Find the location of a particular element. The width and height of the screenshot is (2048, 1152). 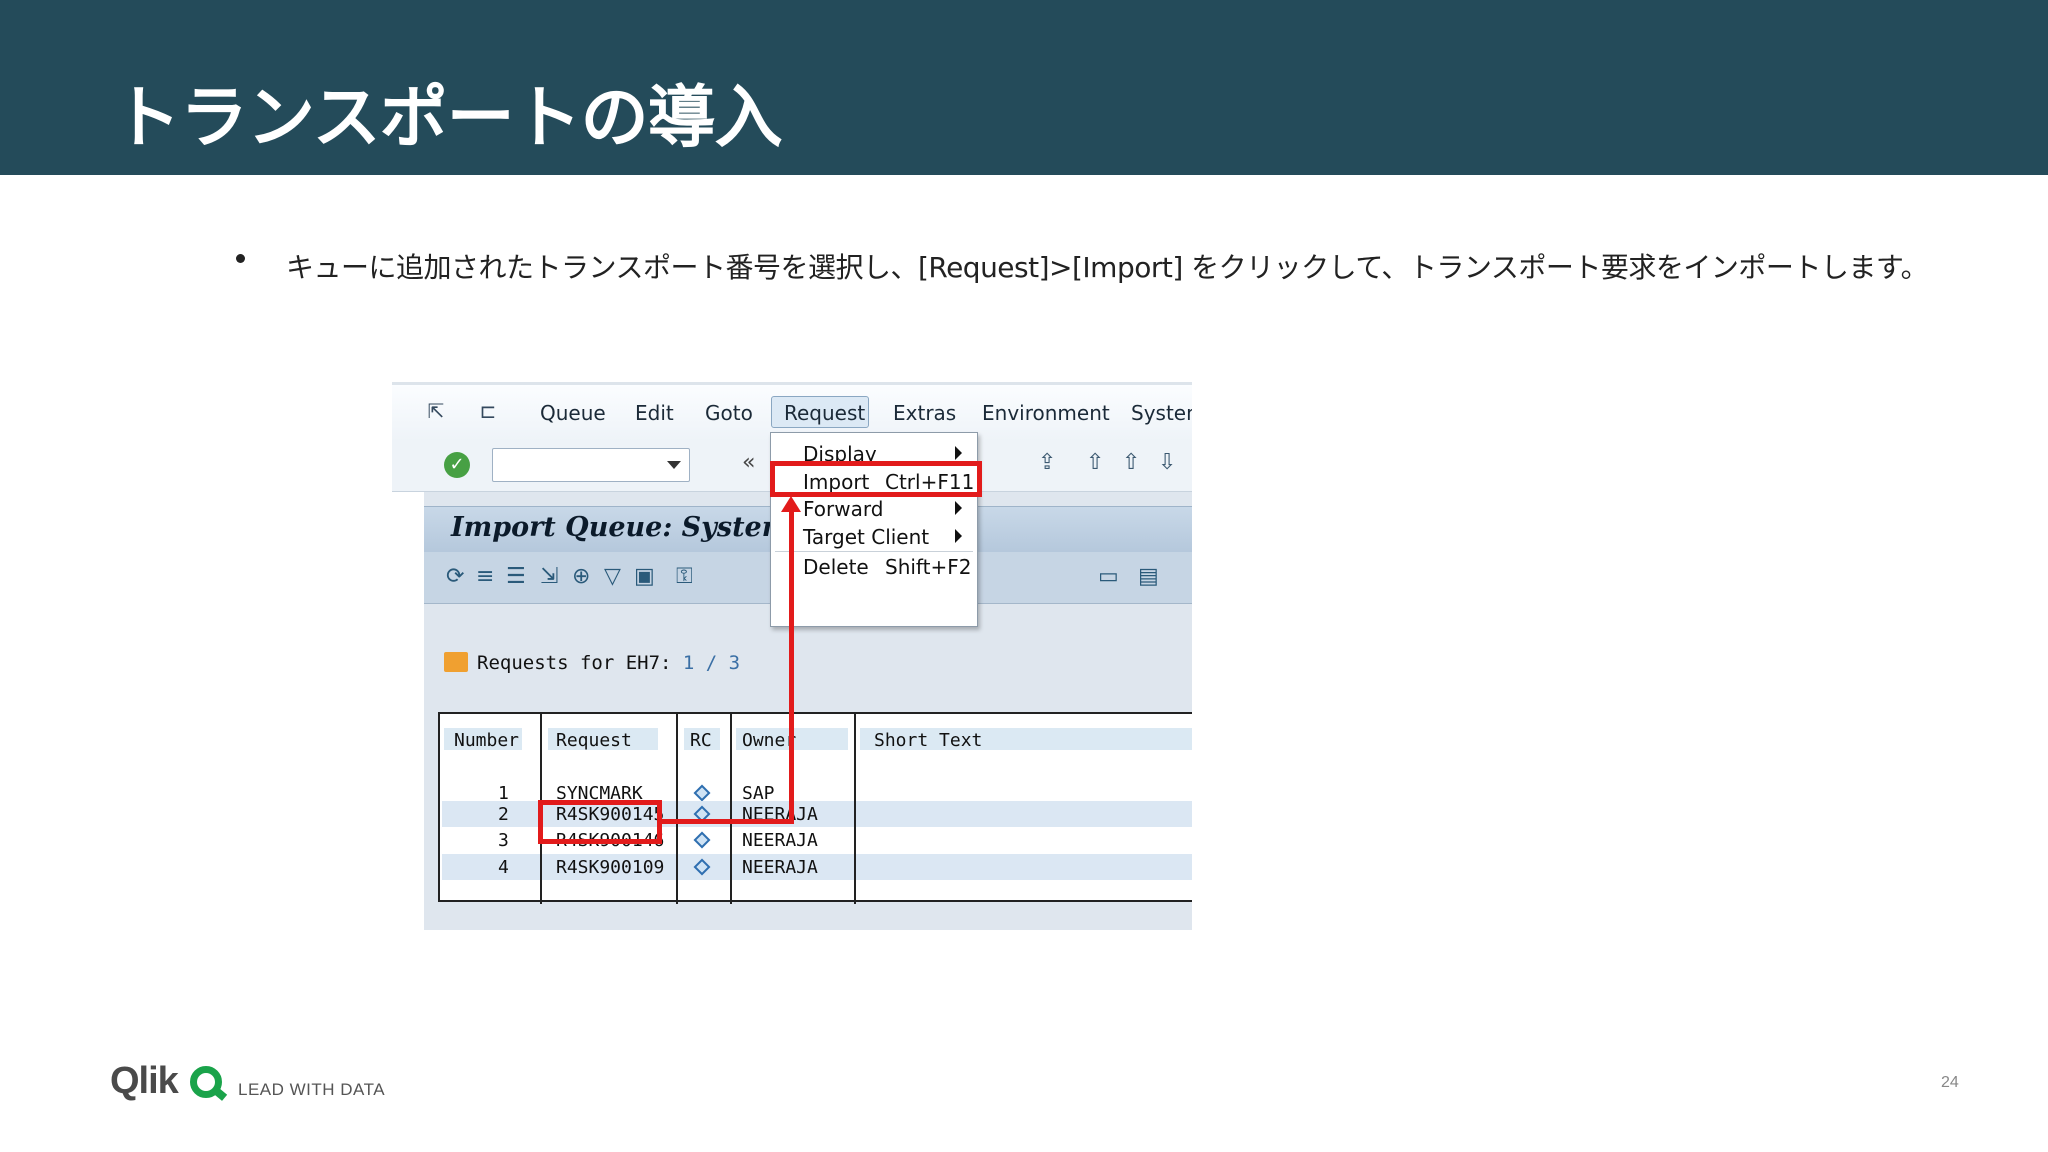

screenshot-margin is located at coordinates (792, 932).